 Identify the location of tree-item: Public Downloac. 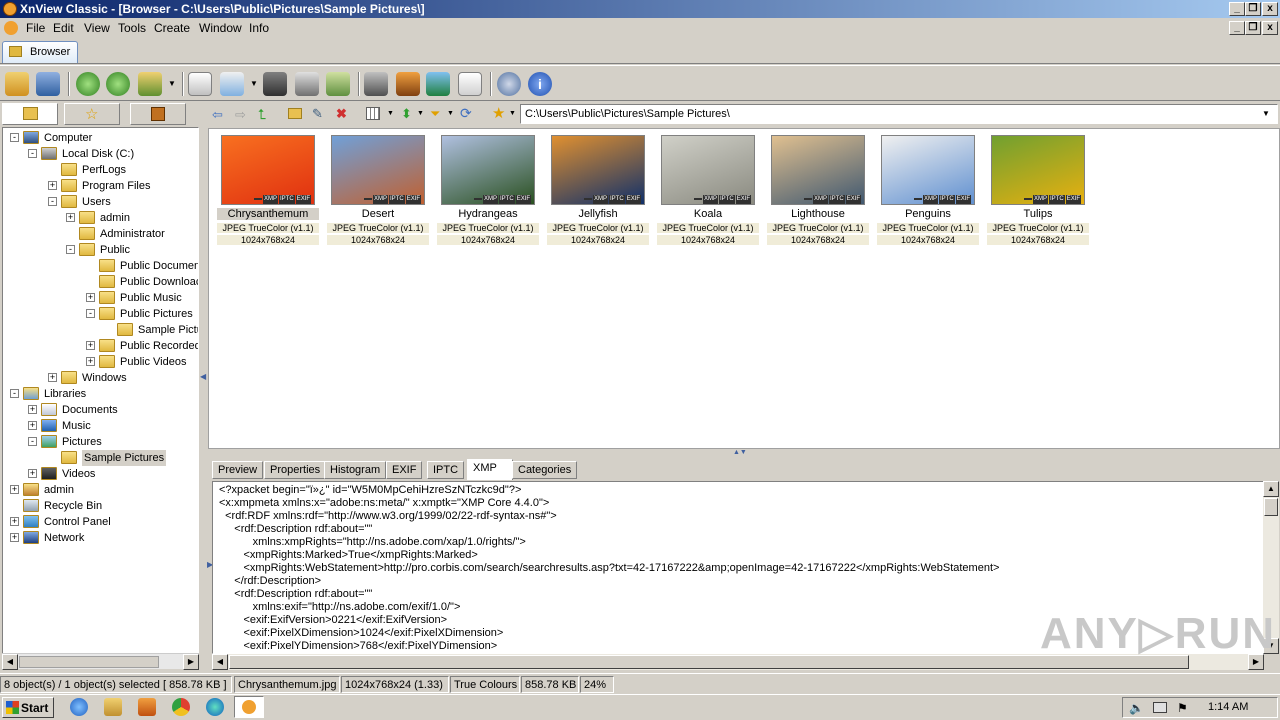
(100, 282).